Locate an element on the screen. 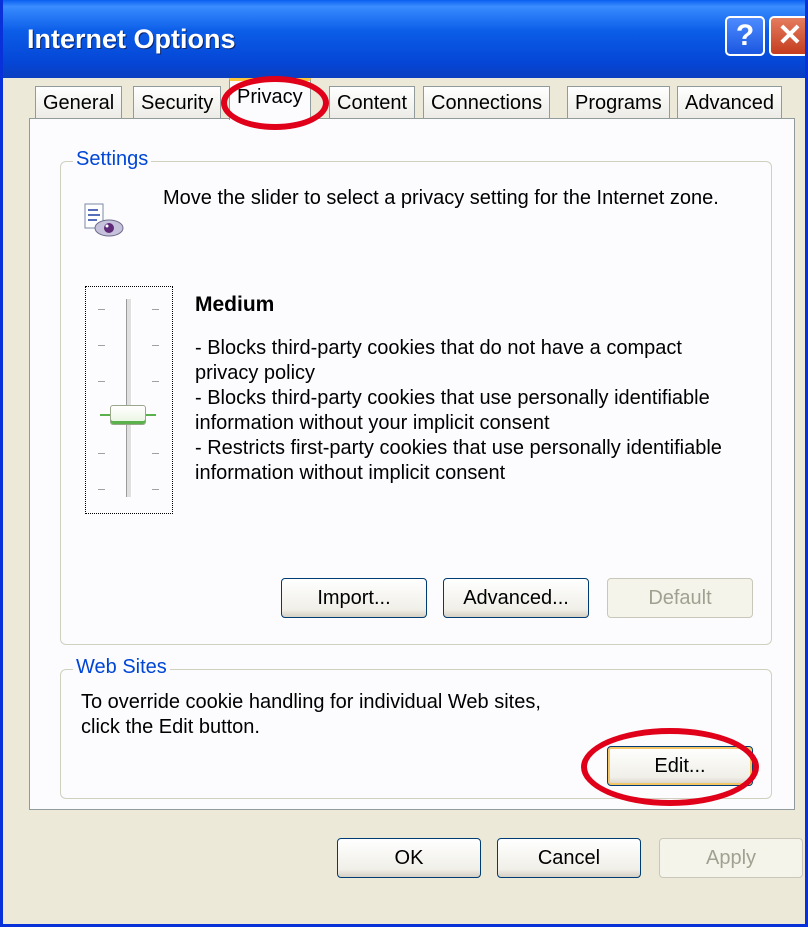  slider-thumb is located at coordinates (128, 415).